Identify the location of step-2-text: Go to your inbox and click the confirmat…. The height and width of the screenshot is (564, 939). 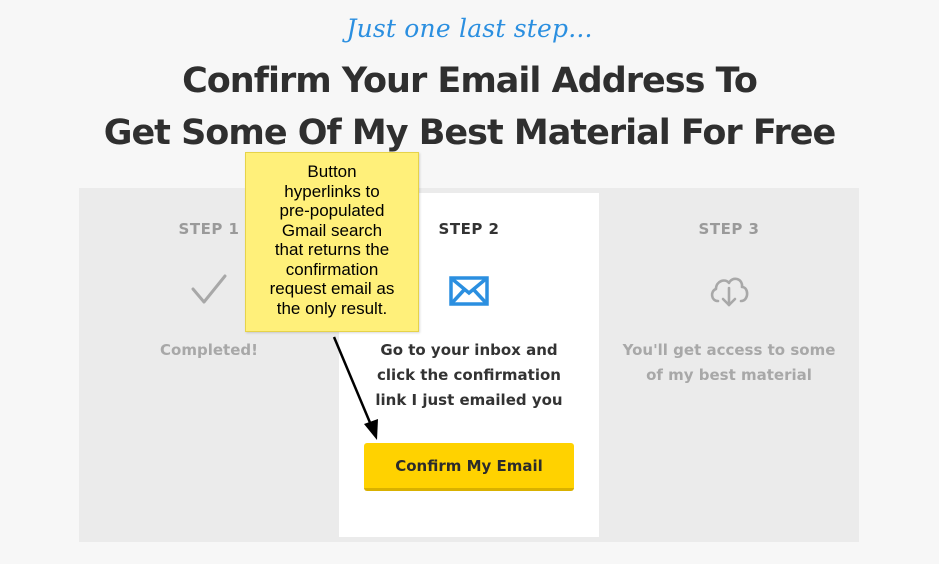
(469, 375).